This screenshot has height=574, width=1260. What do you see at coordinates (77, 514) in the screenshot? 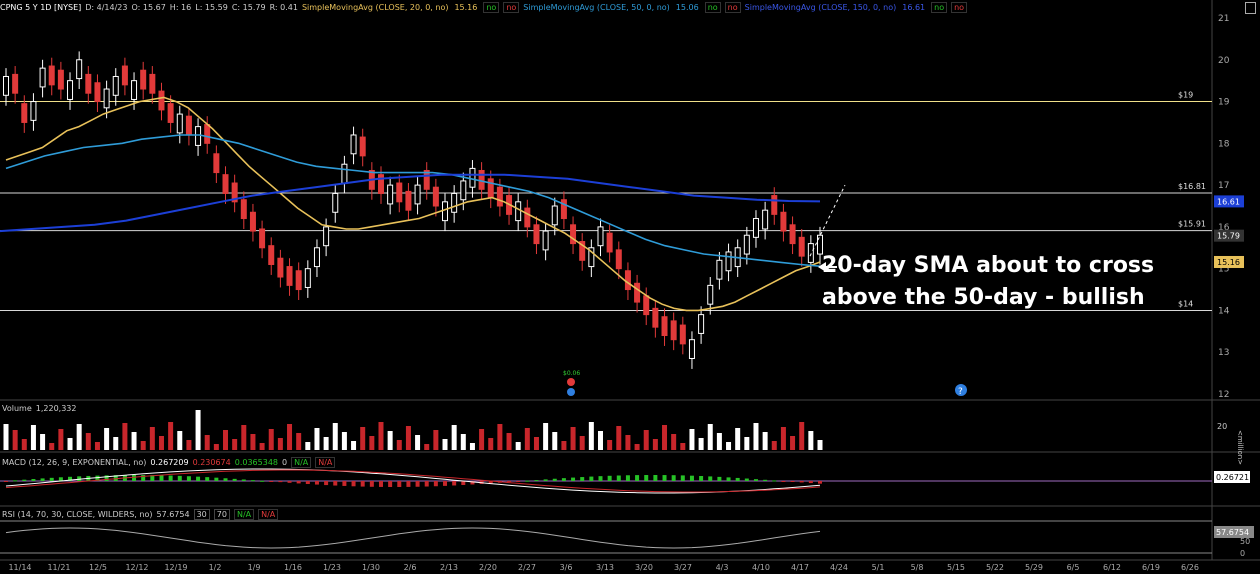
I see `rsi-label: RSI (14, 70, 30, CLOSE, WILDERS, no)` at bounding box center [77, 514].